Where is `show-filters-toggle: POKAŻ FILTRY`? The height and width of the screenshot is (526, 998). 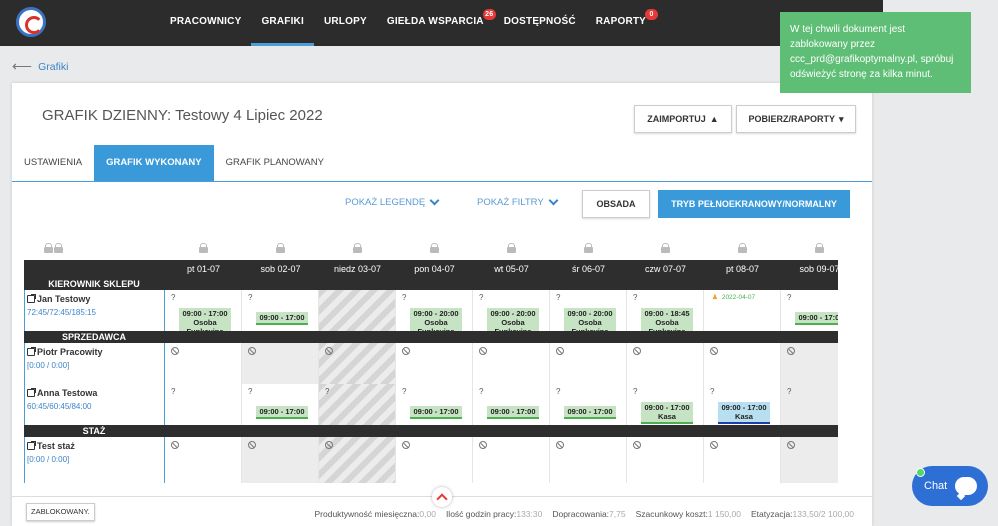 show-filters-toggle: POKAŻ FILTRY is located at coordinates (518, 201).